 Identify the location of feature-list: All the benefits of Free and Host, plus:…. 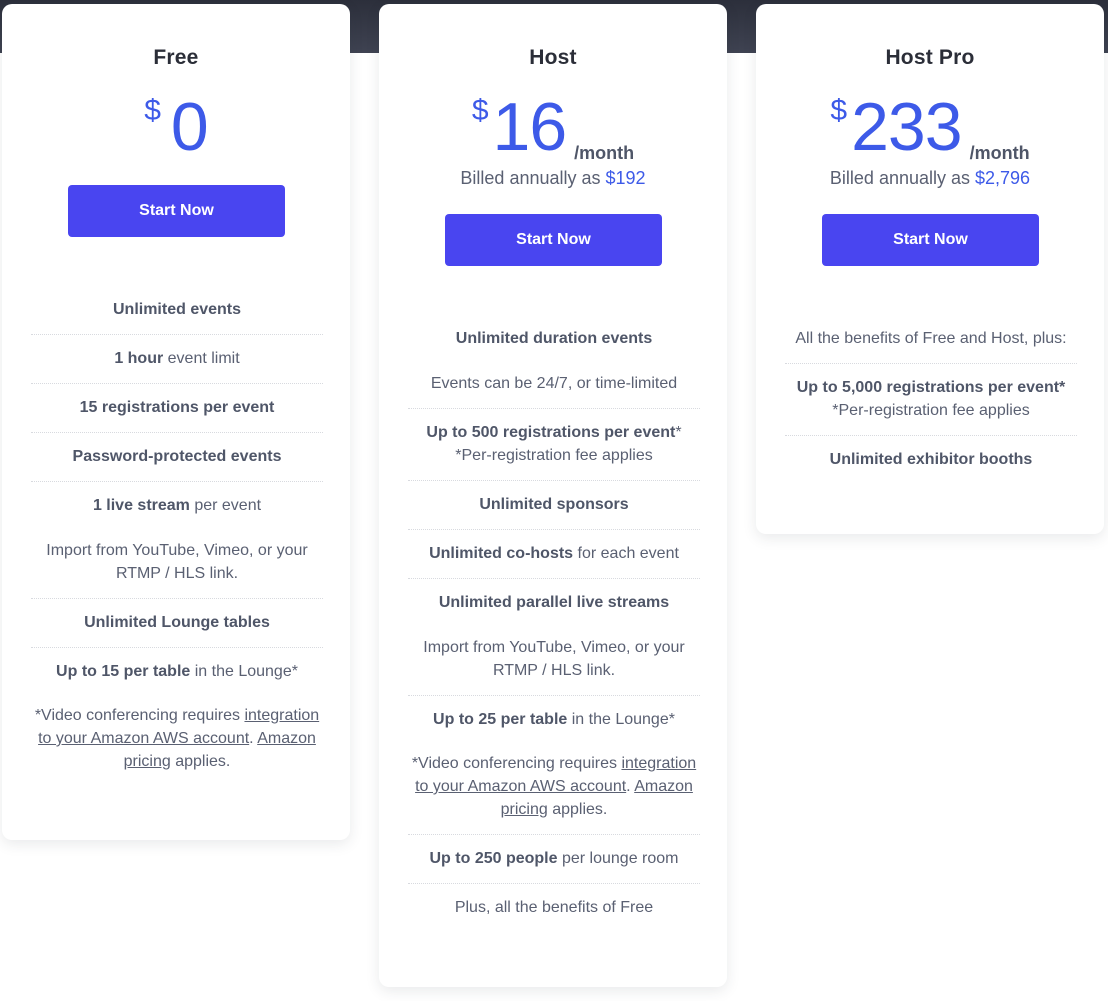
(931, 399).